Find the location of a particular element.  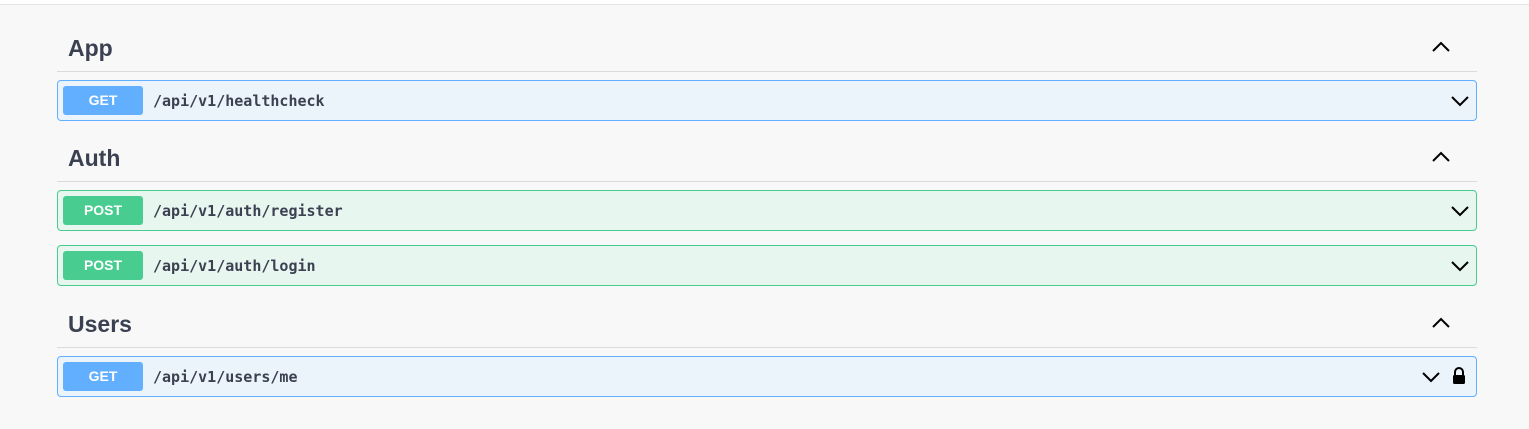

operation-get-users-me: GET /api/v1/users/me is located at coordinates (767, 376).